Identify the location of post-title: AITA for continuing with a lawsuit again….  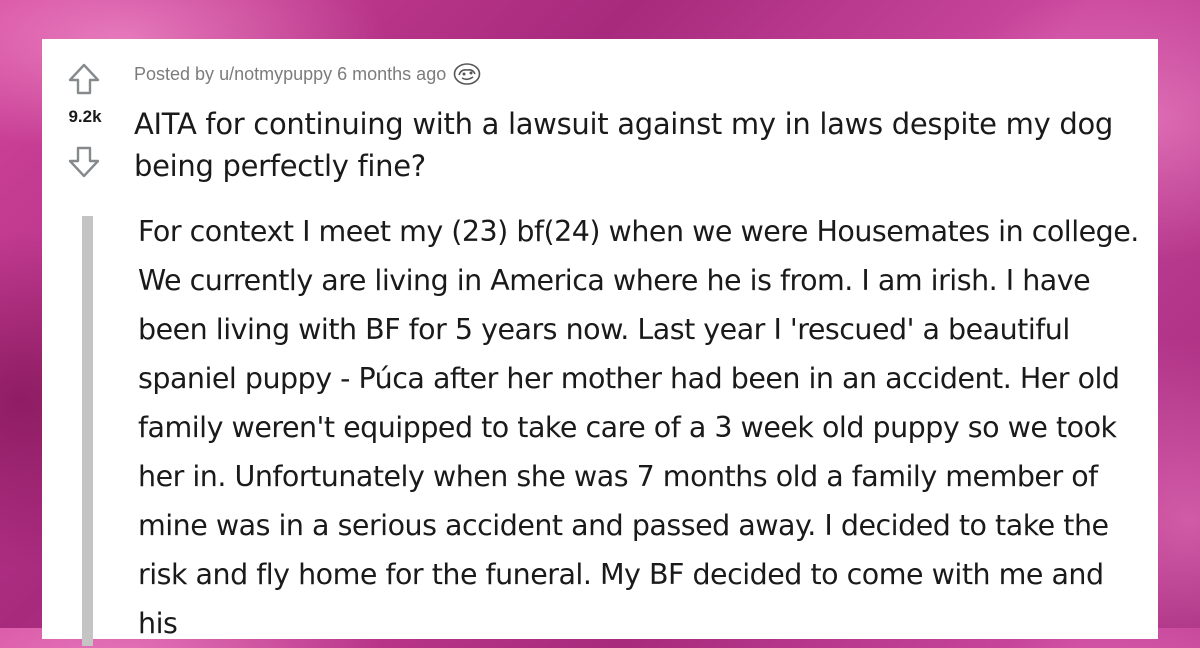
(644, 145).